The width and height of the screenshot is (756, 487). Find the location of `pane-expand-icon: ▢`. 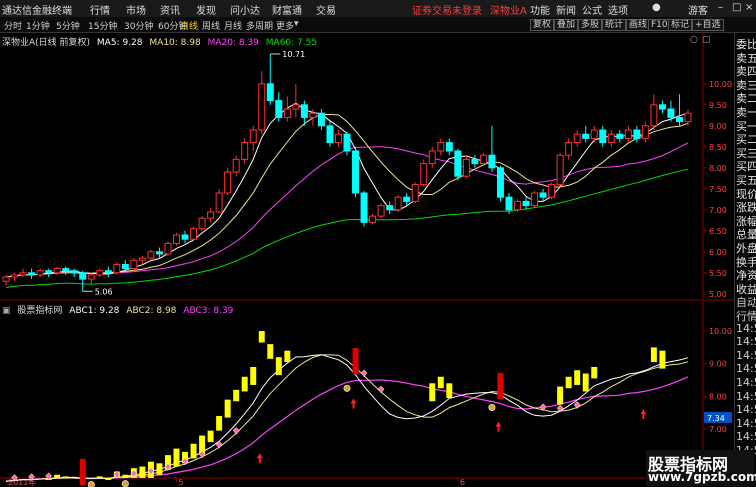

pane-expand-icon: ▢ is located at coordinates (706, 40).